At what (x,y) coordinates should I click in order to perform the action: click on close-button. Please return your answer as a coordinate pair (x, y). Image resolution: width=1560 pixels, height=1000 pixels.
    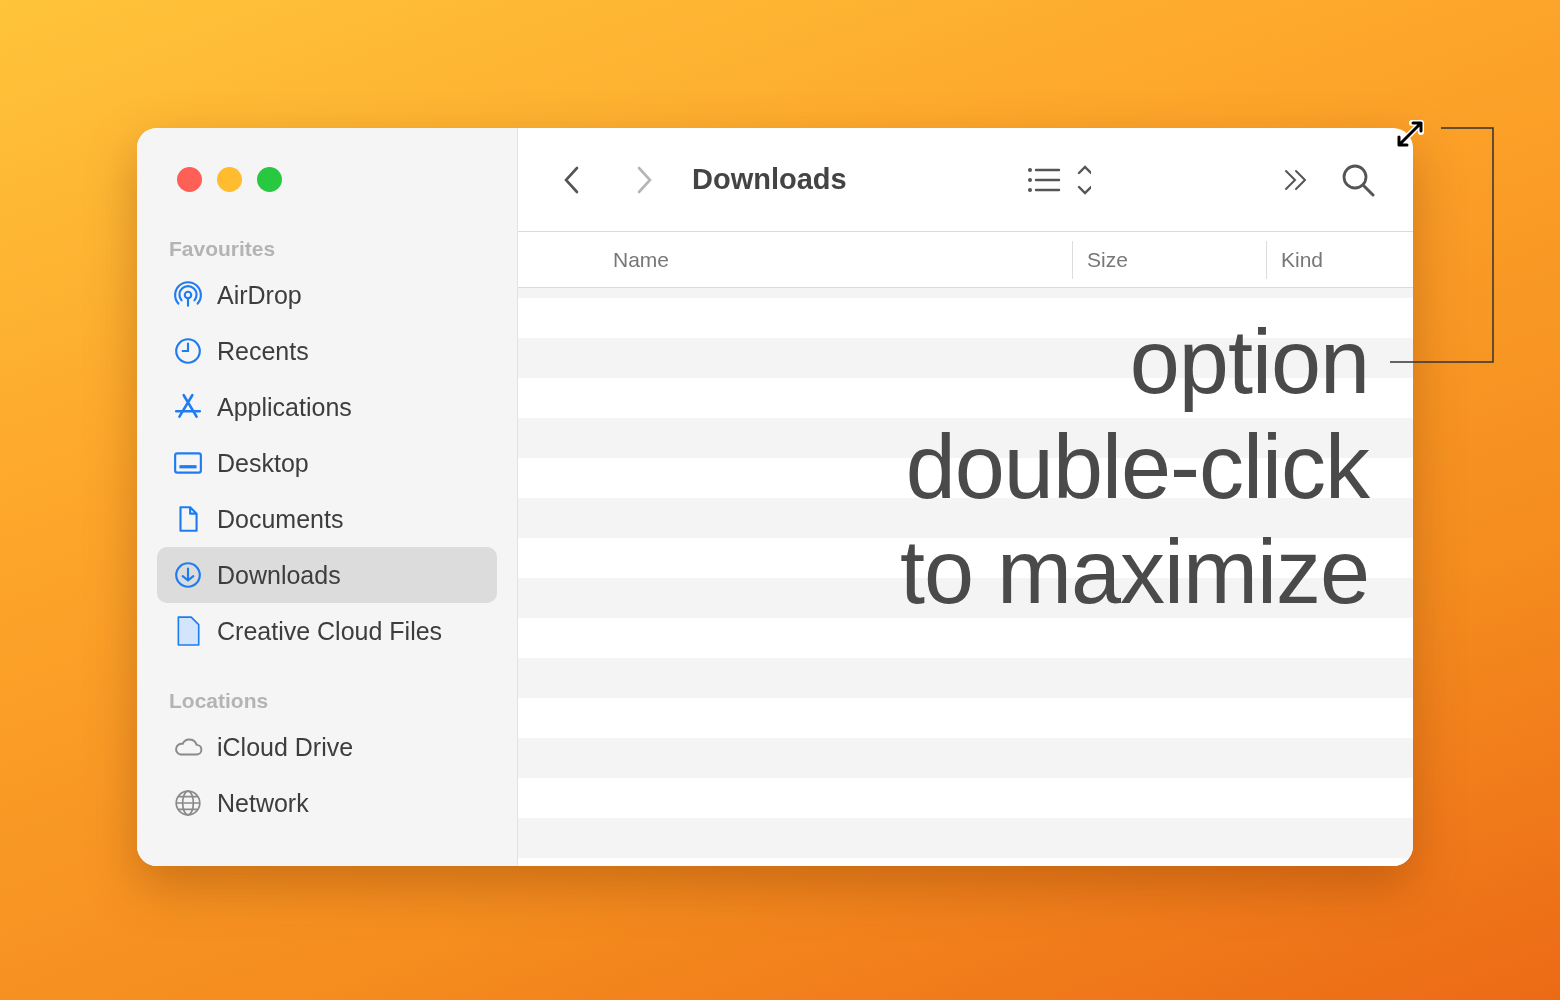
    Looking at the image, I should click on (189, 179).